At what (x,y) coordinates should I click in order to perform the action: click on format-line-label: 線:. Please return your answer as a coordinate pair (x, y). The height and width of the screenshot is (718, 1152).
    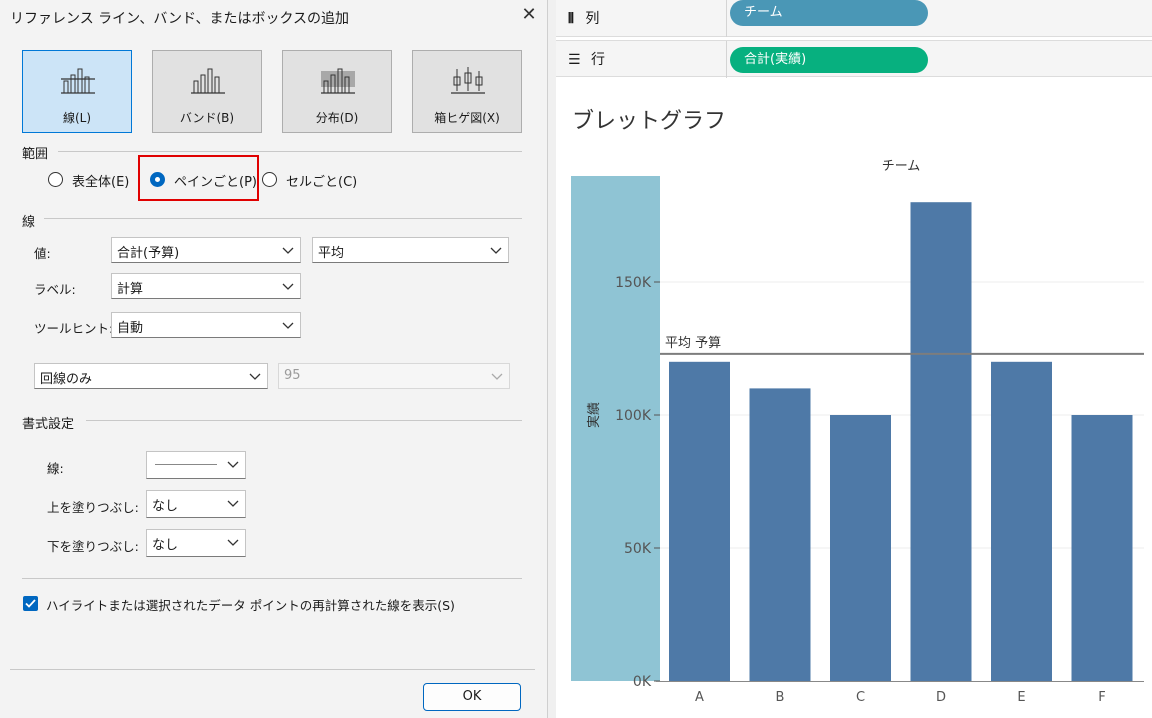
    Looking at the image, I should click on (55, 468).